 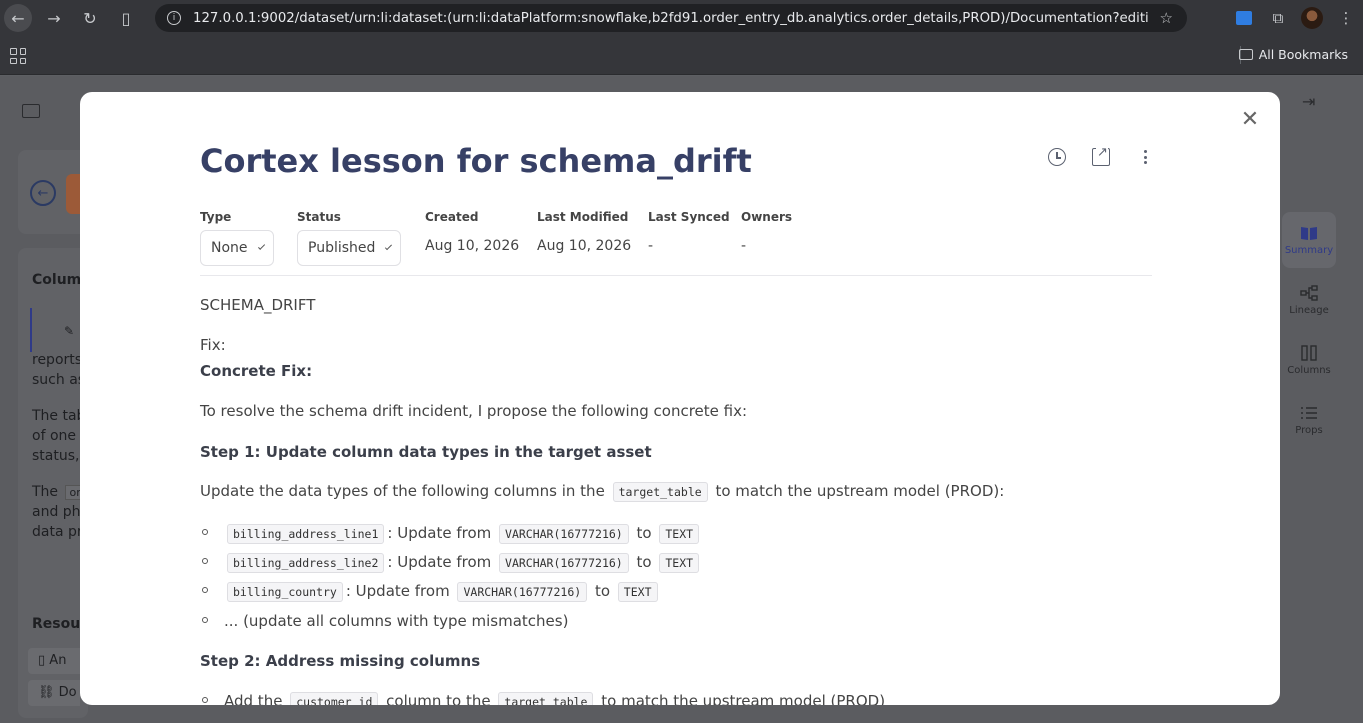 I want to click on rail-lineage: Lineage, so click(x=1309, y=300).